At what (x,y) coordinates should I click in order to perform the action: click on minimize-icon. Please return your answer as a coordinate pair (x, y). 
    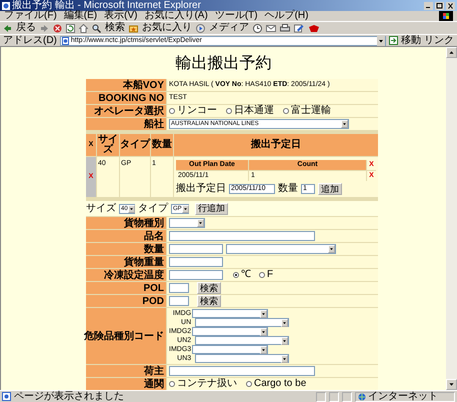
    Looking at the image, I should click on (428, 6).